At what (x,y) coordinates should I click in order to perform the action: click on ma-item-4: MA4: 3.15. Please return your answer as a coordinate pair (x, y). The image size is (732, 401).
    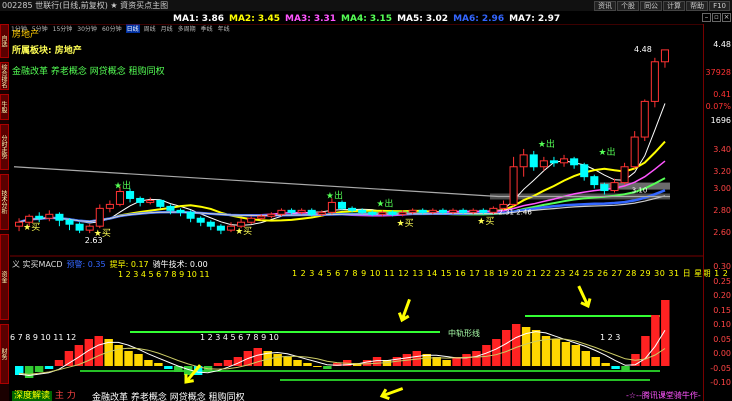
    Looking at the image, I should click on (366, 19).